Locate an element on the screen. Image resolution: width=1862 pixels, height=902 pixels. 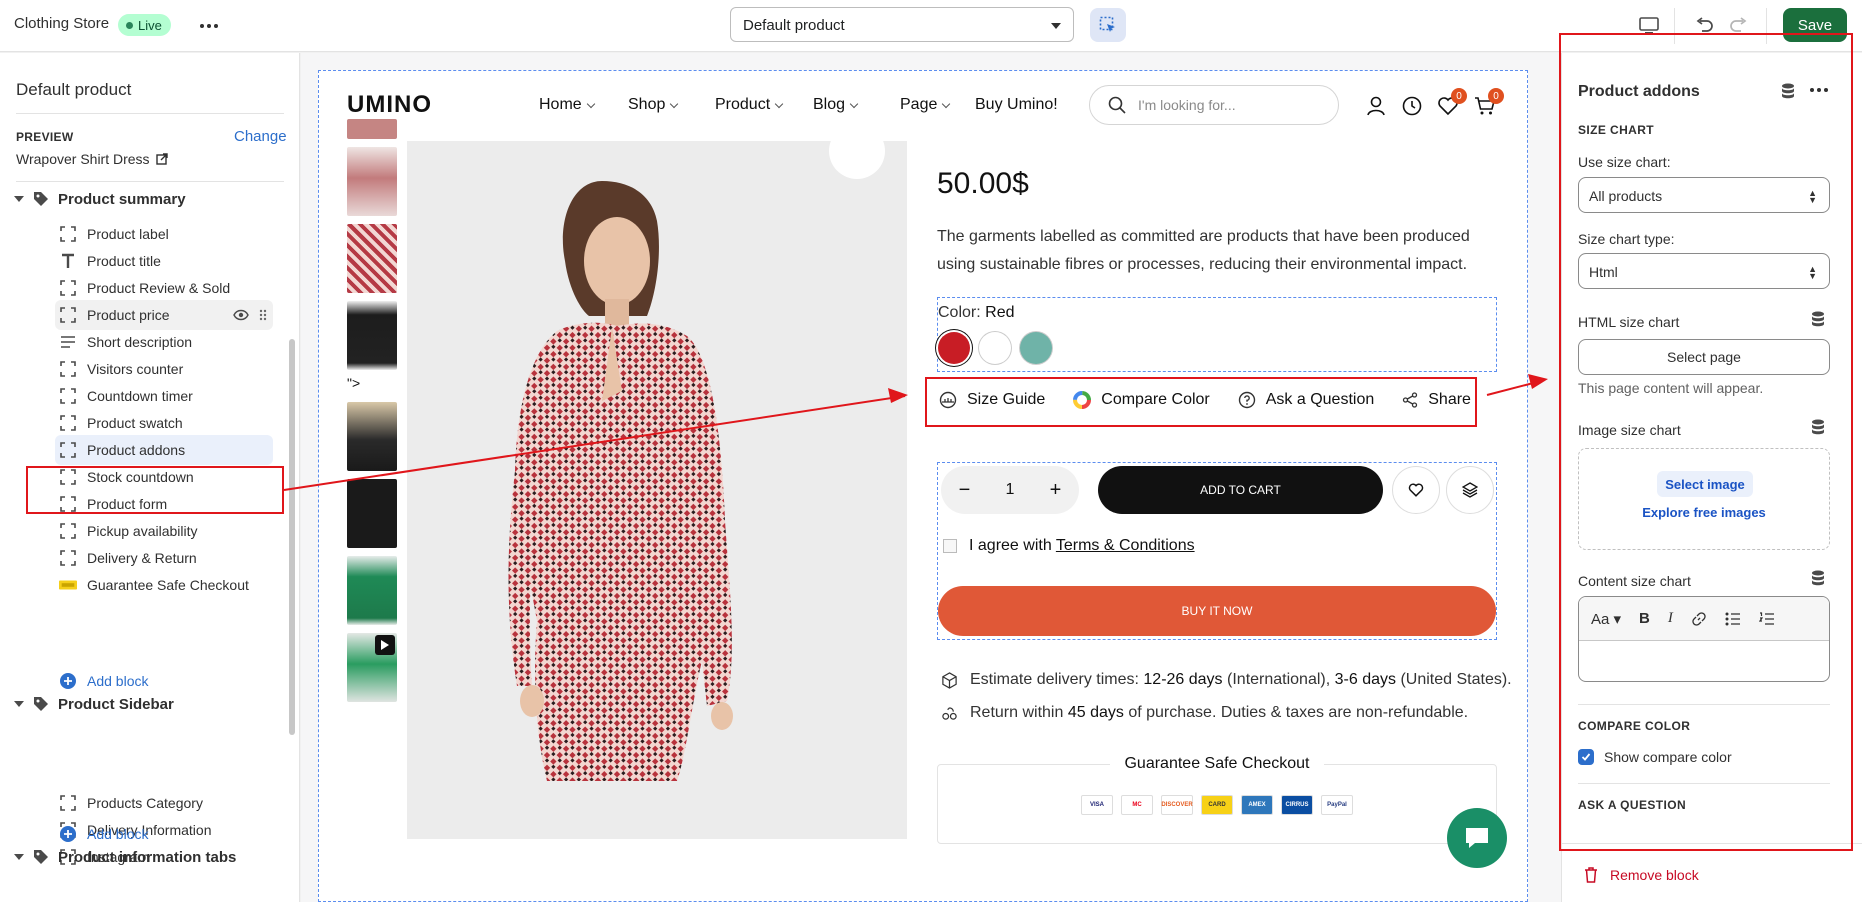
eye-icon is located at coordinates (241, 315).